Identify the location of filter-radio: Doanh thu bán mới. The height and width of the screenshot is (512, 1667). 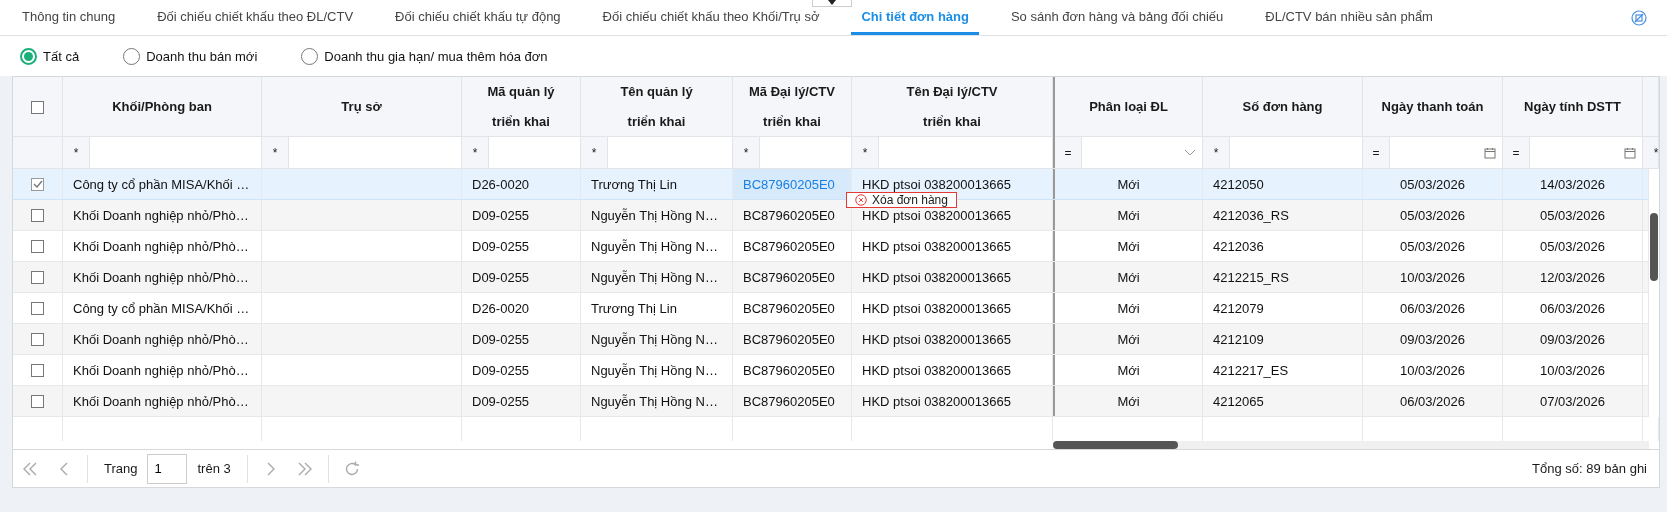
(190, 56).